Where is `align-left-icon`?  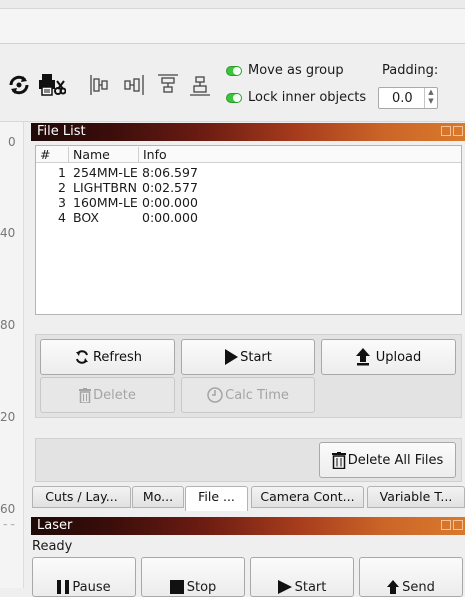
align-left-icon is located at coordinates (100, 85).